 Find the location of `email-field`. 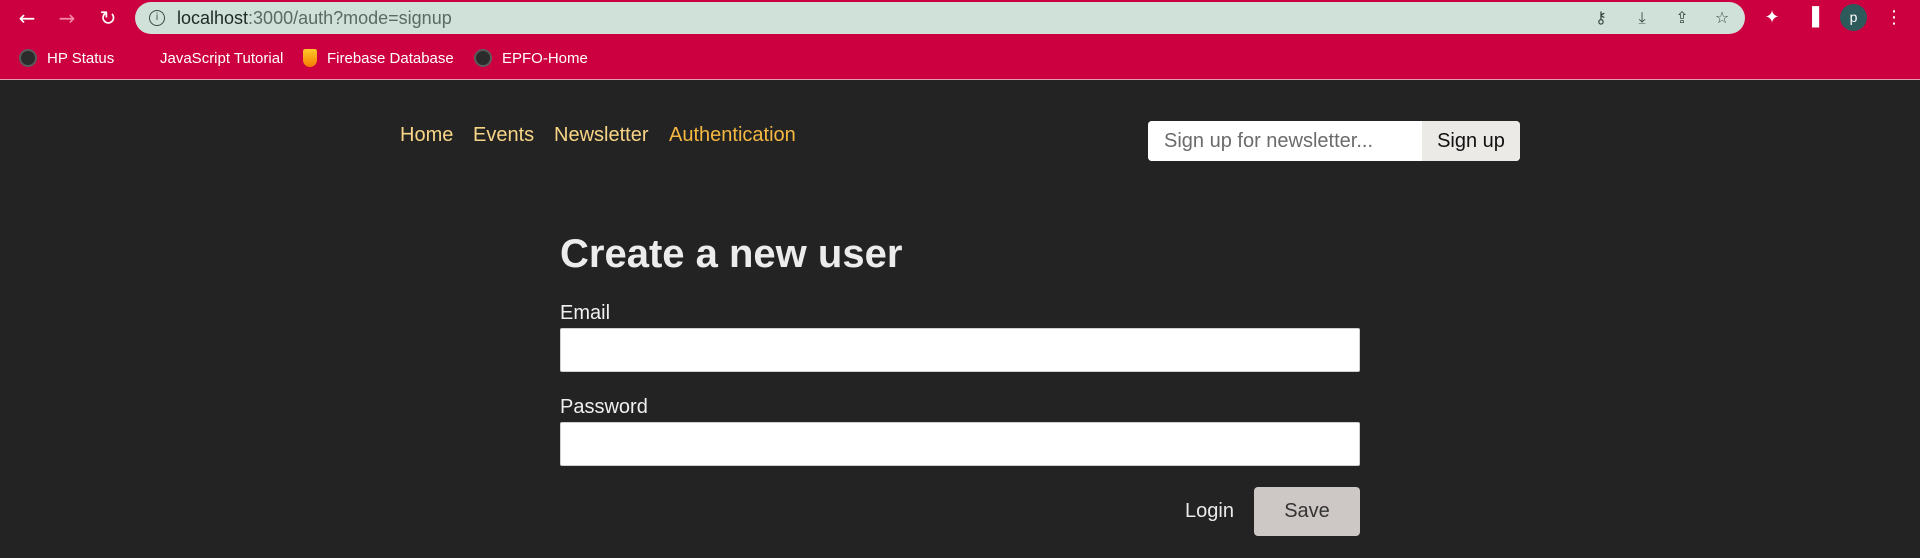

email-field is located at coordinates (960, 350).